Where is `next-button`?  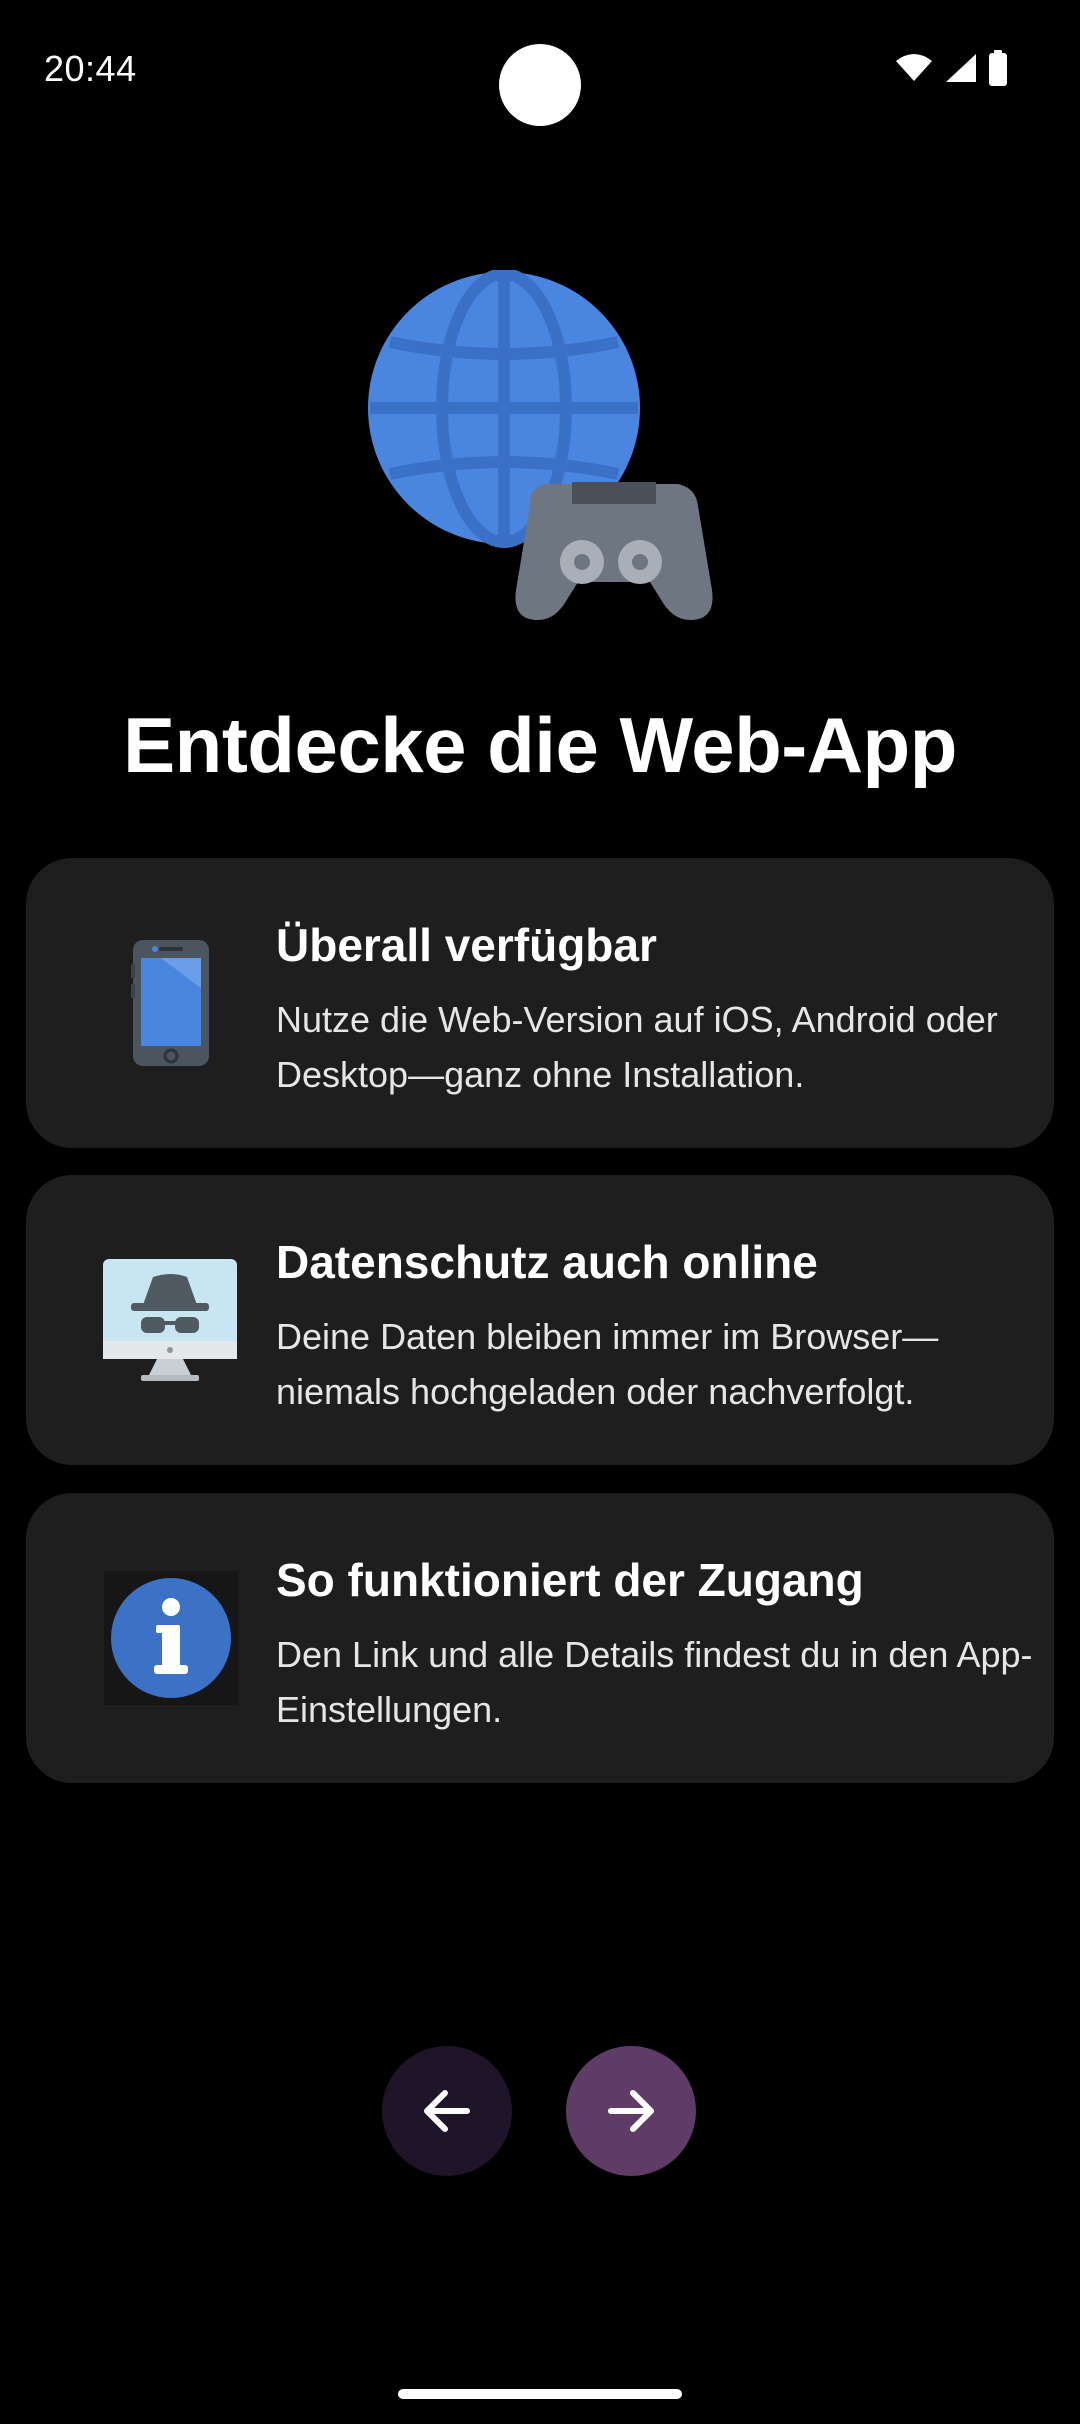
next-button is located at coordinates (631, 2111).